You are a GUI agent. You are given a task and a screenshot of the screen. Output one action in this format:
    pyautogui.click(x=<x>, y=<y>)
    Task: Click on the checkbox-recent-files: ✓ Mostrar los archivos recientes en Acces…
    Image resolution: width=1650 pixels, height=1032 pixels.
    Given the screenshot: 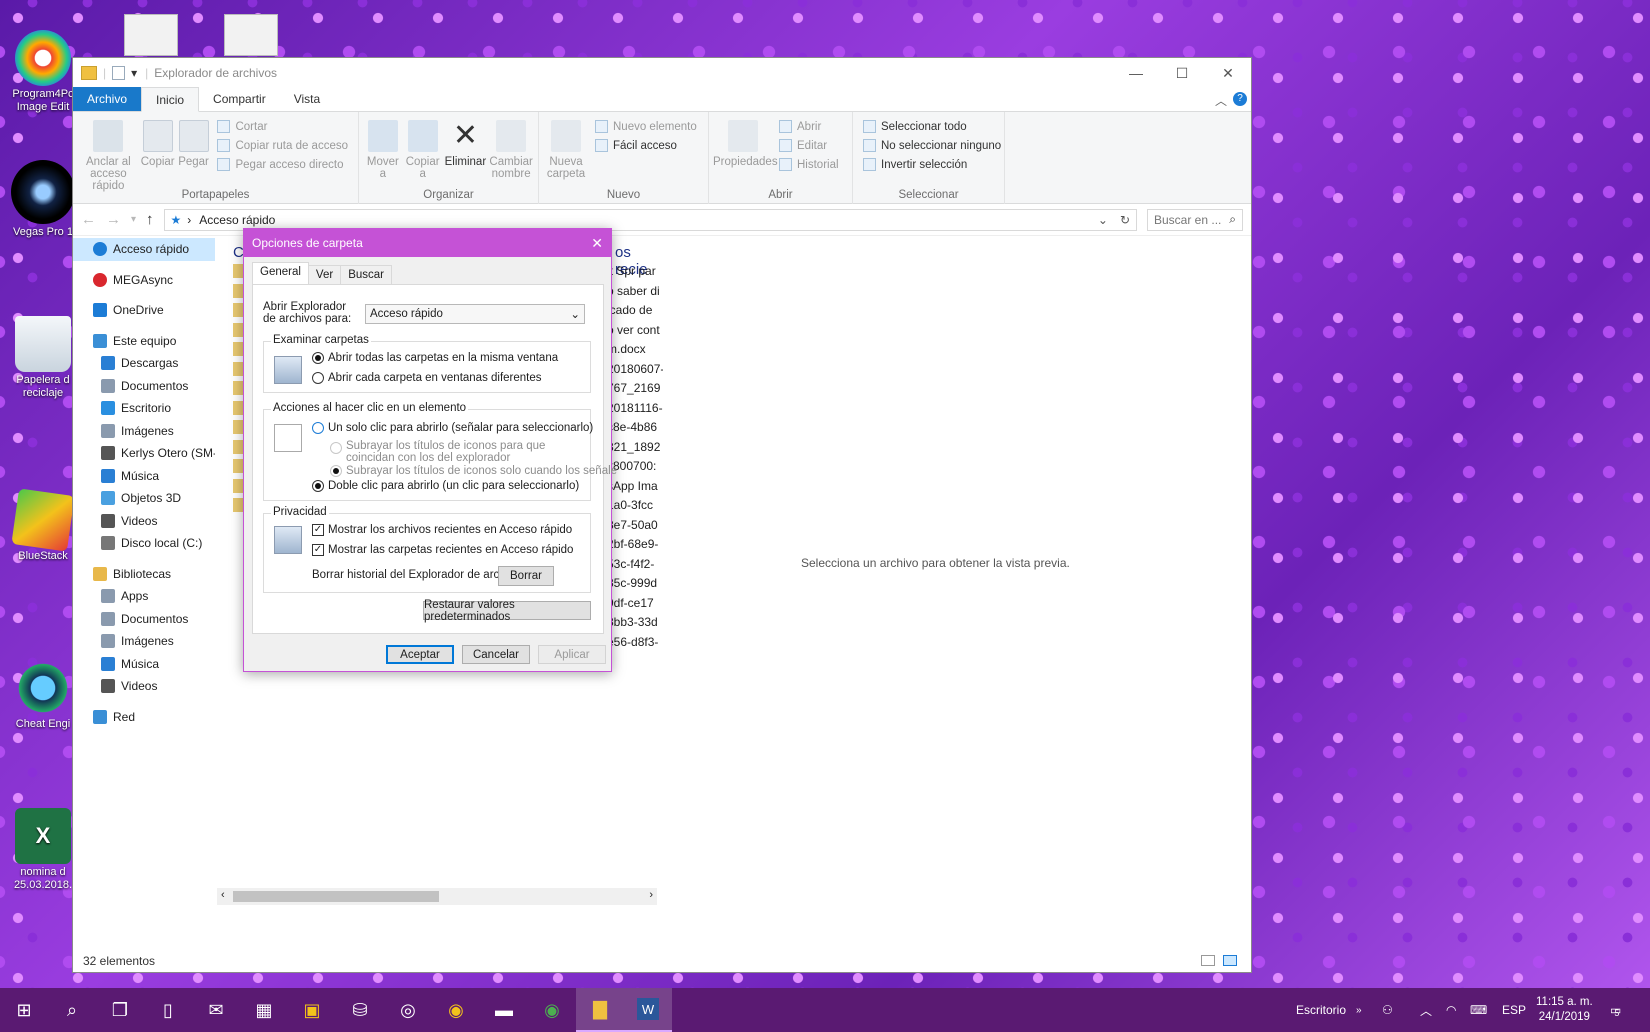 What is the action you would take?
    pyautogui.click(x=442, y=530)
    